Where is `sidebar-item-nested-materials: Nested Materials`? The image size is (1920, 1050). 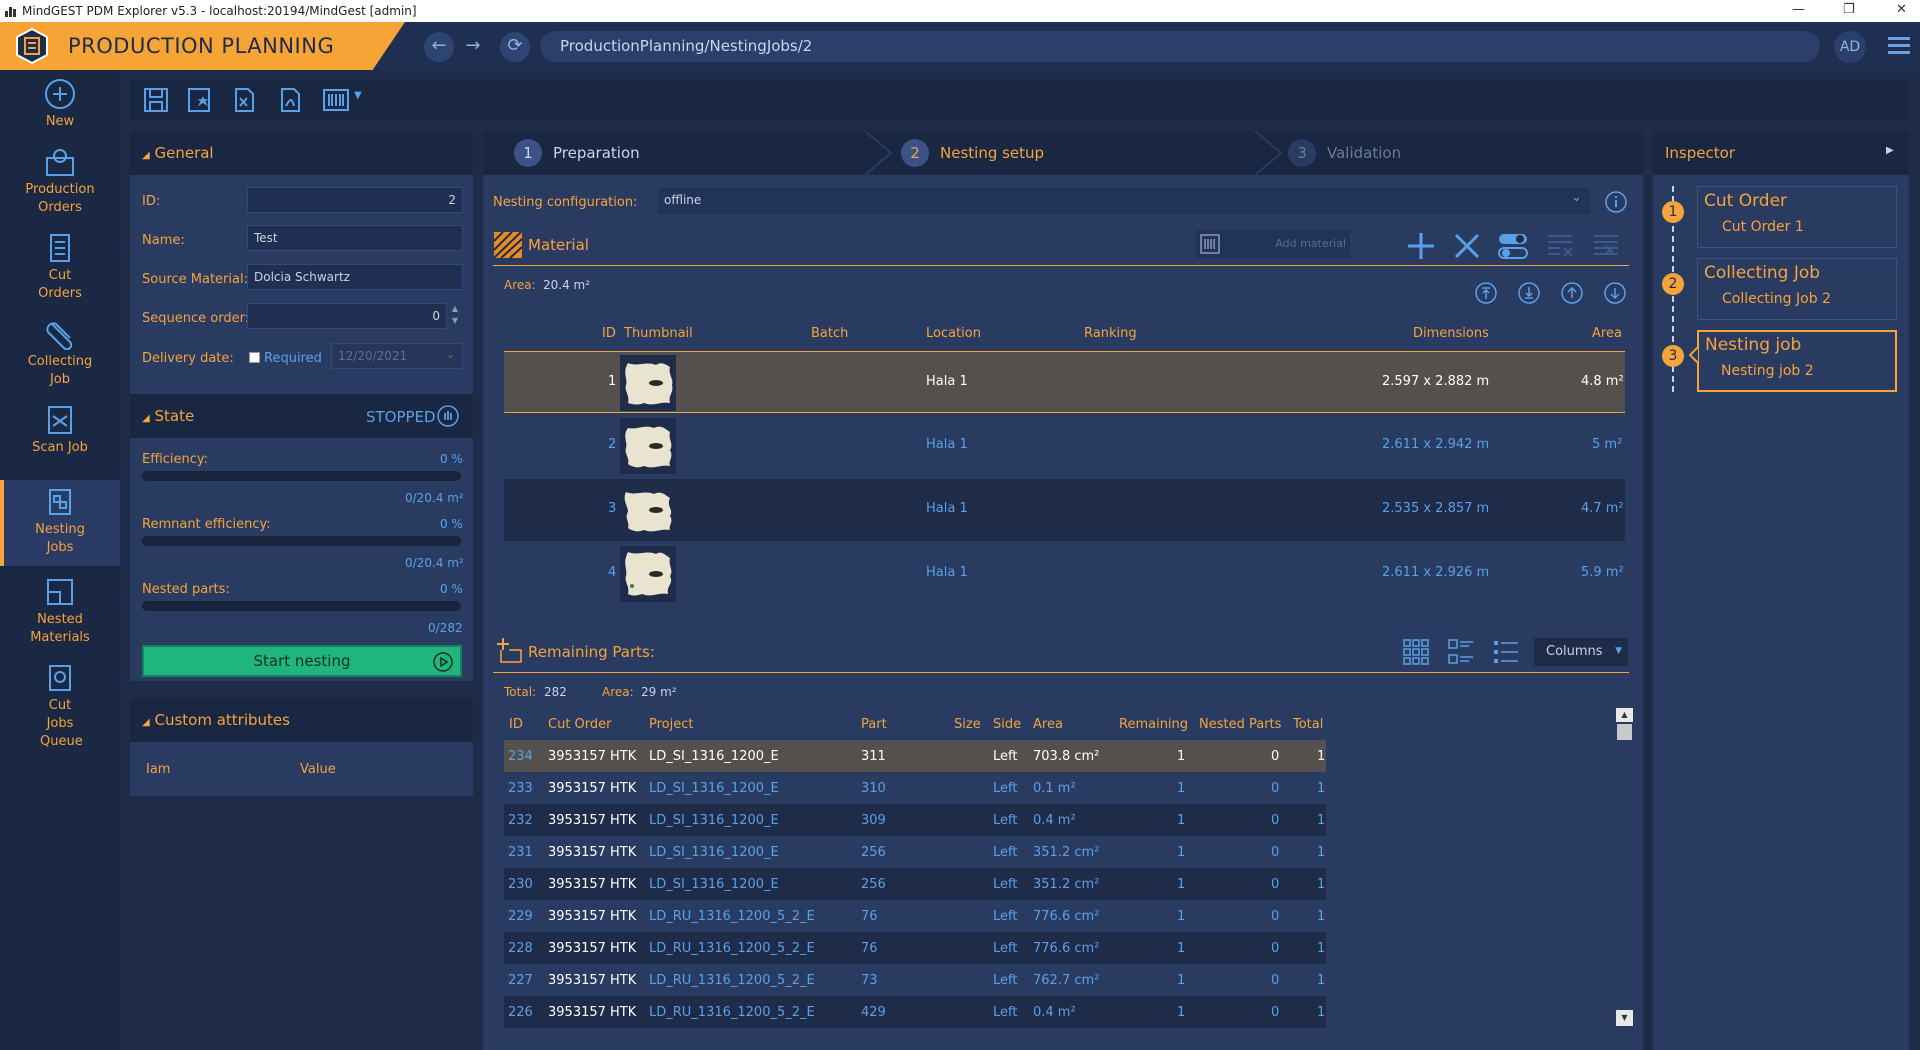 sidebar-item-nested-materials: Nested Materials is located at coordinates (60, 612).